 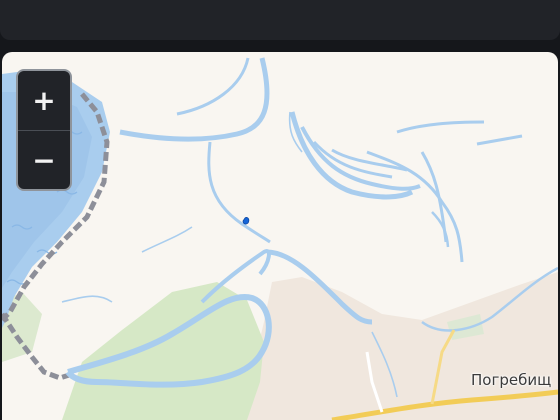 I want to click on app-top-bar, so click(x=280, y=20).